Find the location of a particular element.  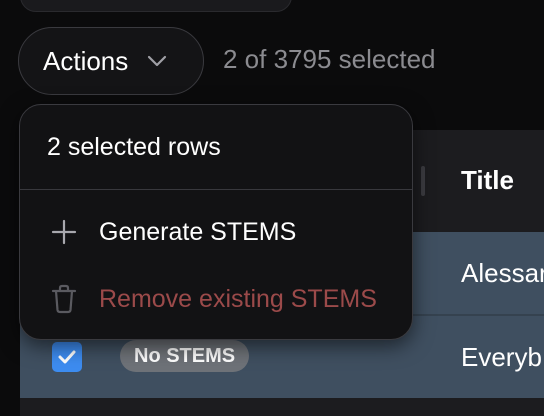

remove-stems-label: Remove existing STEMS is located at coordinates (238, 298).